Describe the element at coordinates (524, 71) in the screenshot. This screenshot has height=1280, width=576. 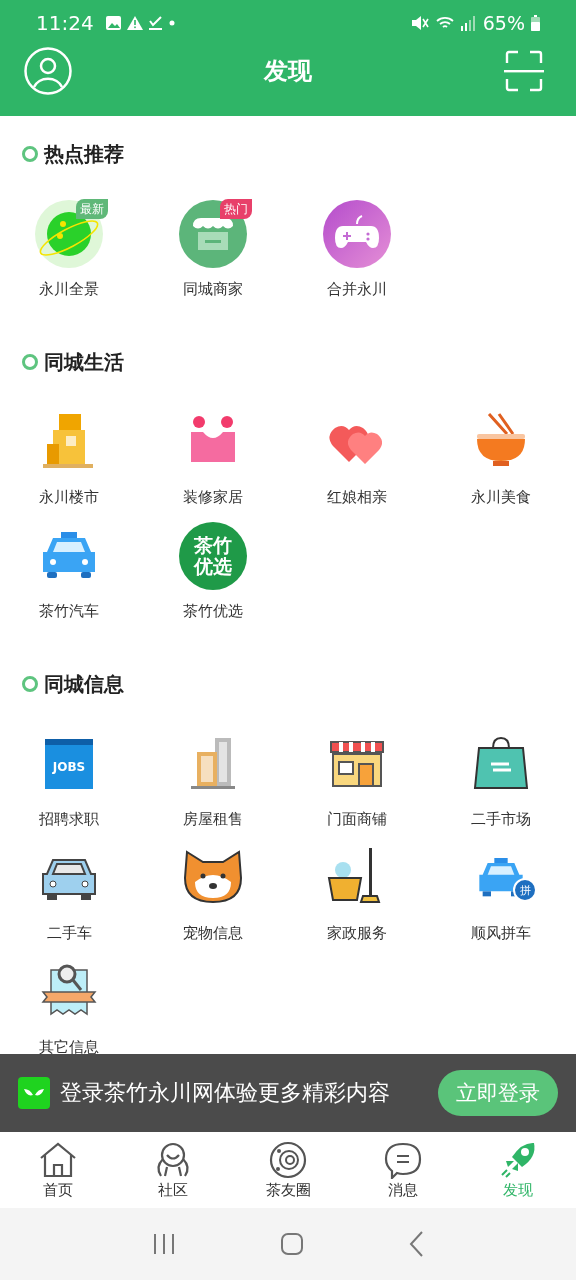
I see `scan-icon` at that location.